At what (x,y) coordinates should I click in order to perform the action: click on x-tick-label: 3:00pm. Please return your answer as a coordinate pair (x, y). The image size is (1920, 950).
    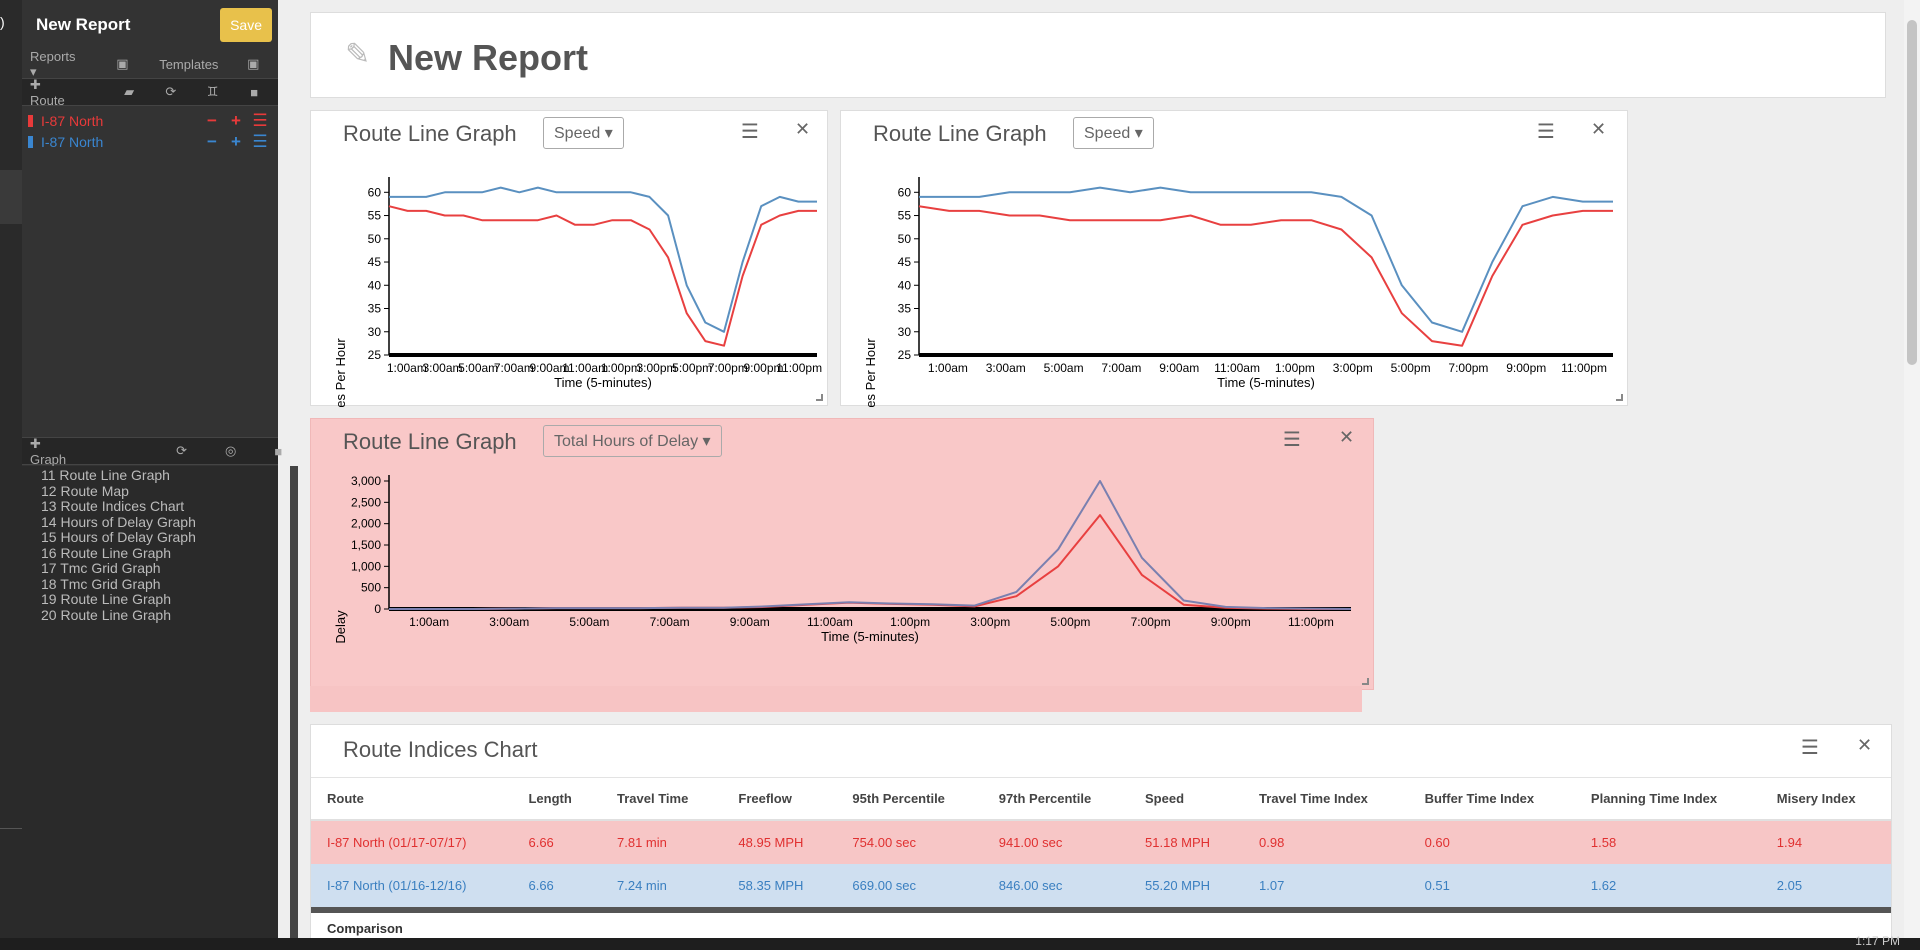
    Looking at the image, I should click on (990, 622).